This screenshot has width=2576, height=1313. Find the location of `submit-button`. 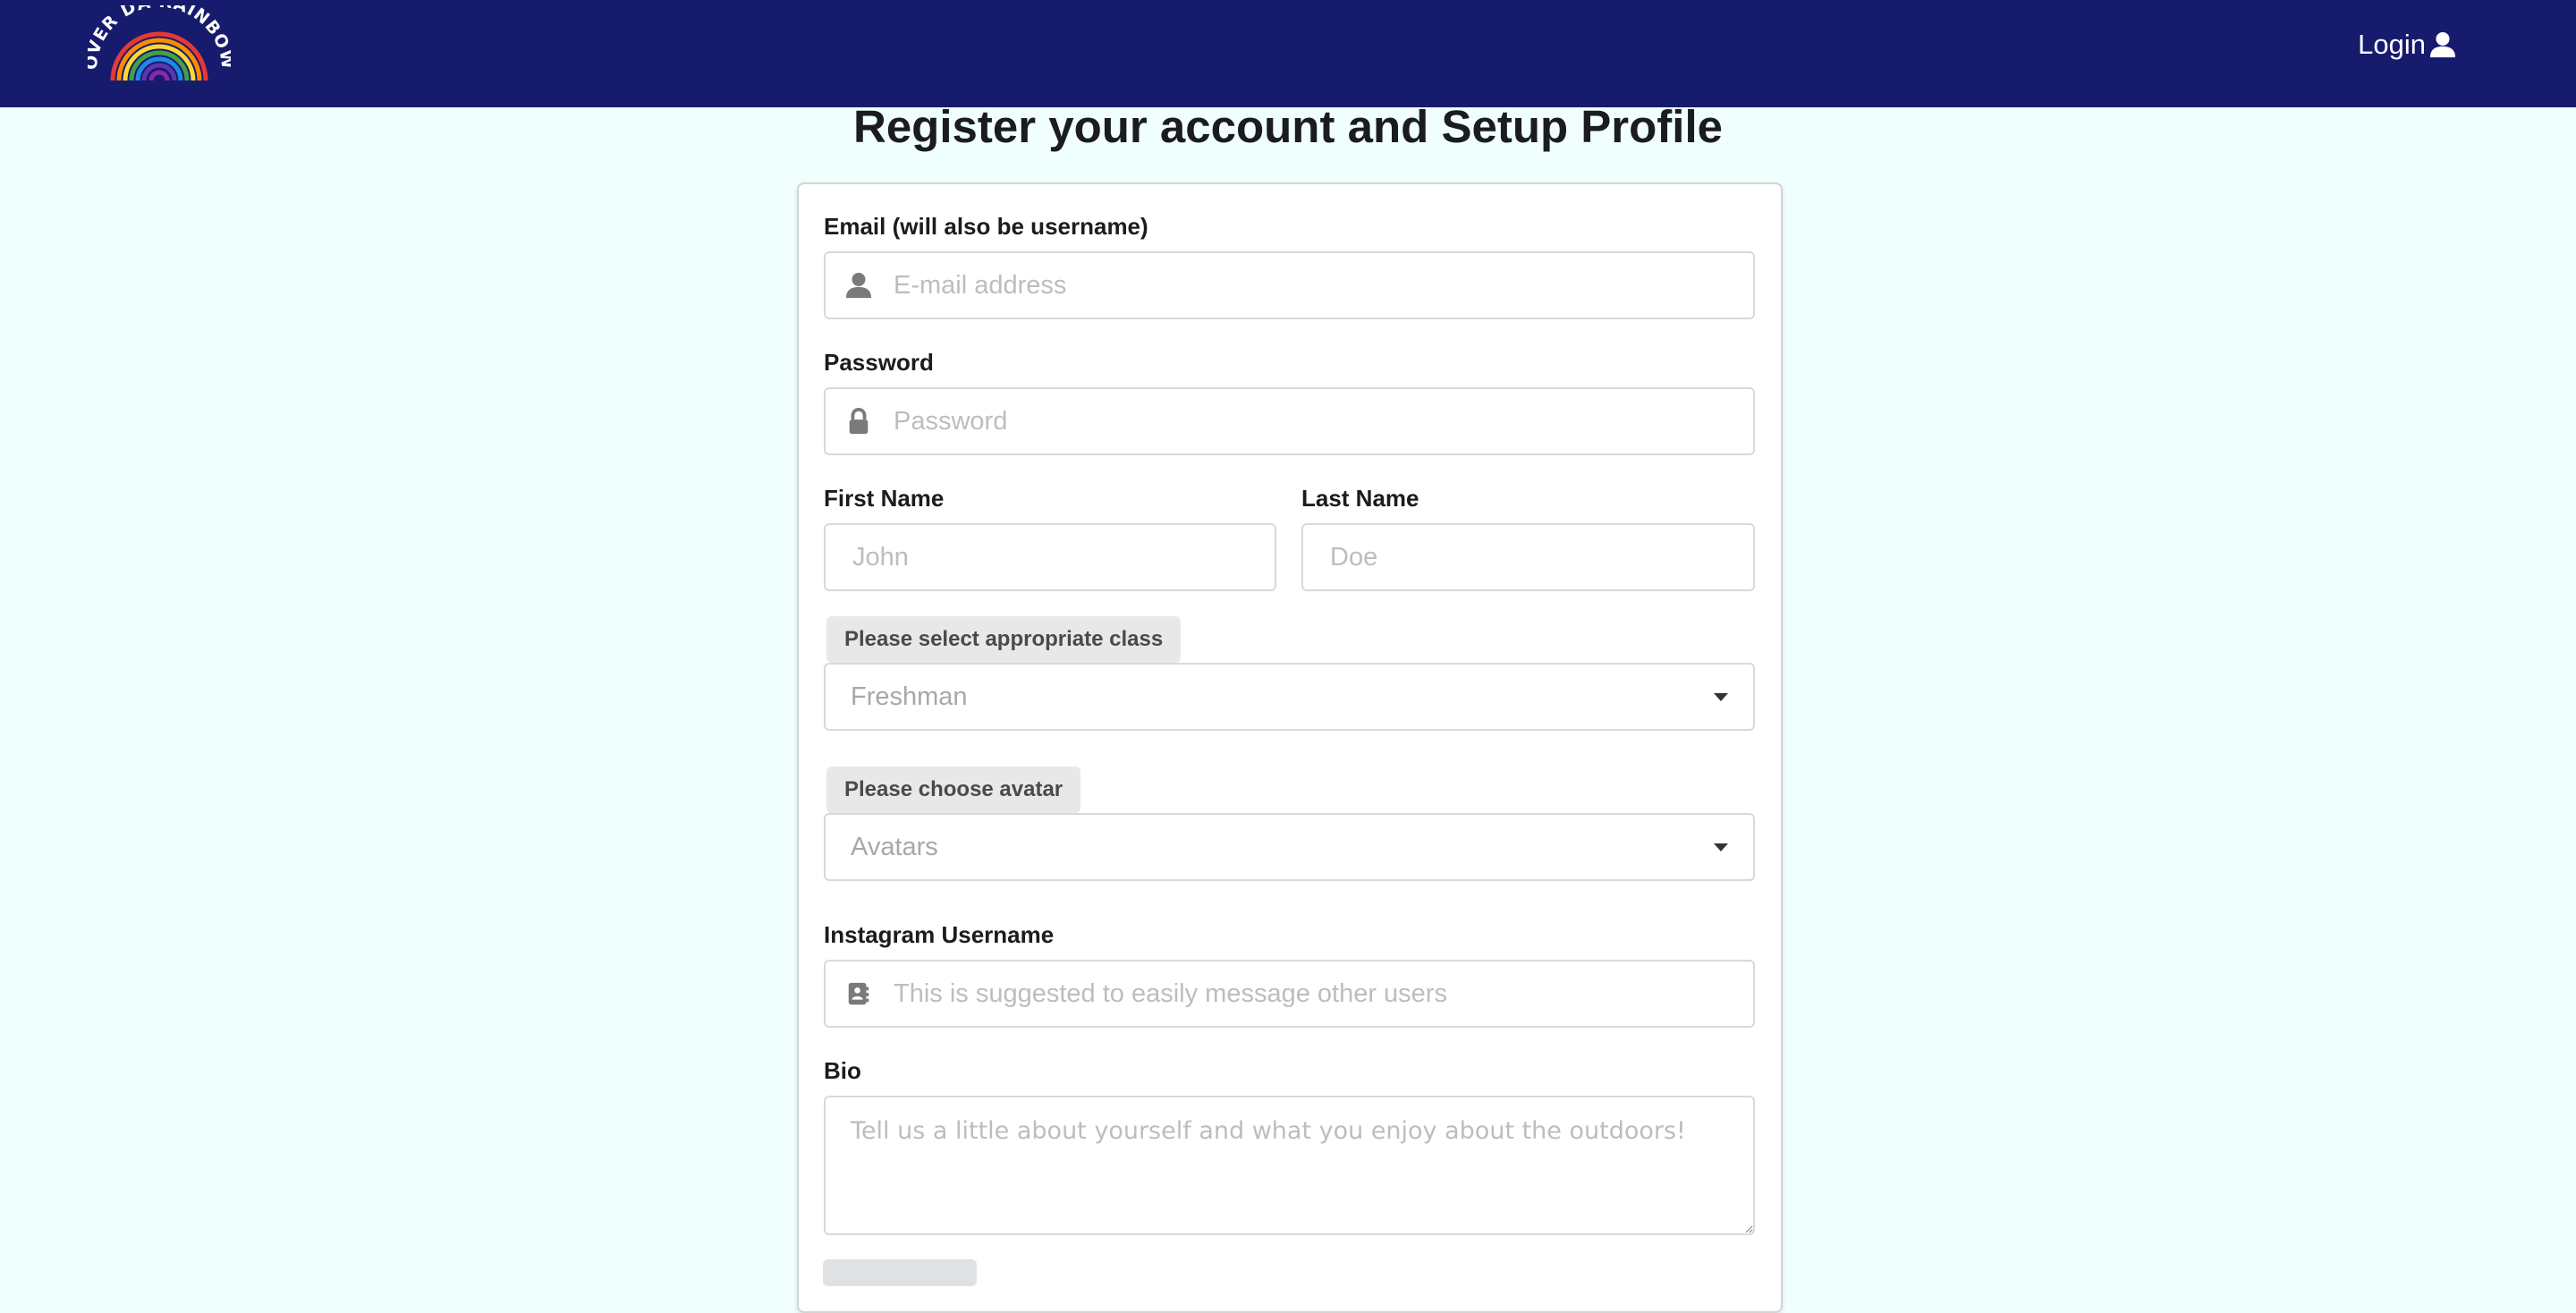

submit-button is located at coordinates (900, 1272).